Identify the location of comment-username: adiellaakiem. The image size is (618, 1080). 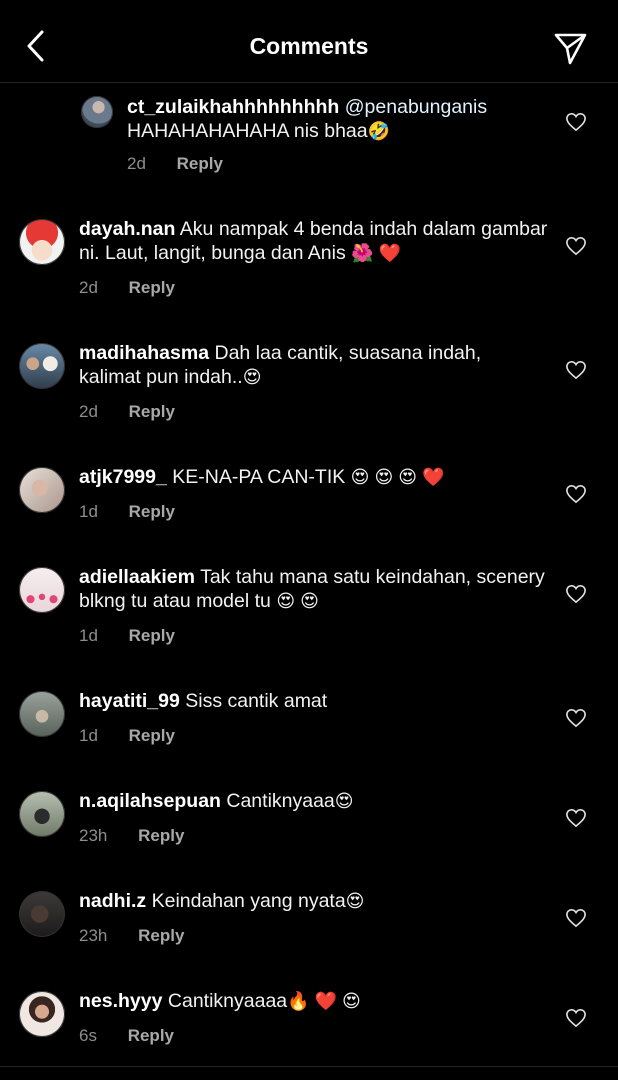
(137, 577).